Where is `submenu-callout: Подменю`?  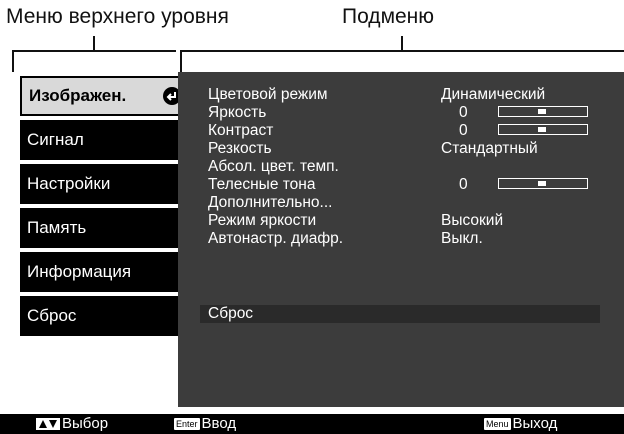 submenu-callout: Подменю is located at coordinates (388, 16).